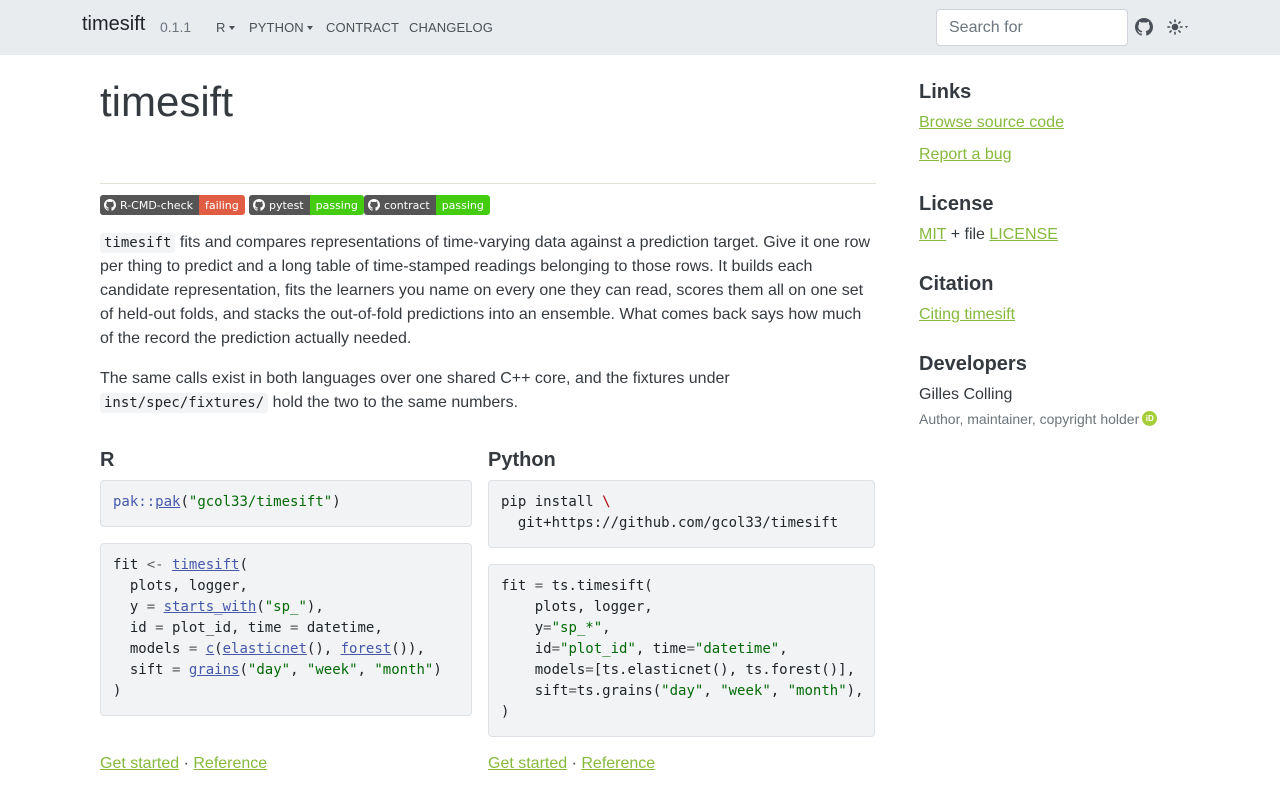 Image resolution: width=1280 pixels, height=800 pixels. Describe the element at coordinates (956, 284) in the screenshot. I see `citation-heading: Citation` at that location.